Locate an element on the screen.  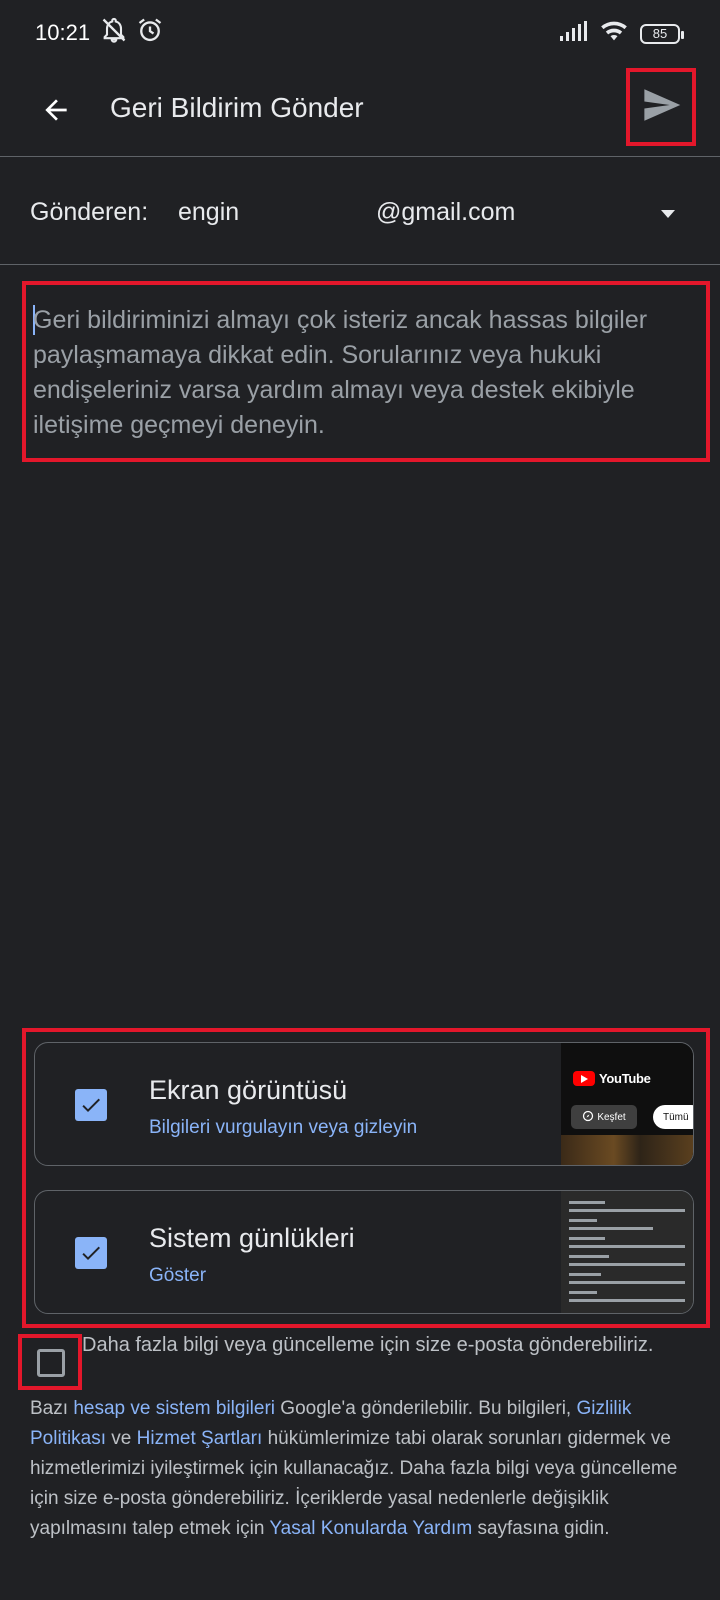
send-button is located at coordinates (661, 107).